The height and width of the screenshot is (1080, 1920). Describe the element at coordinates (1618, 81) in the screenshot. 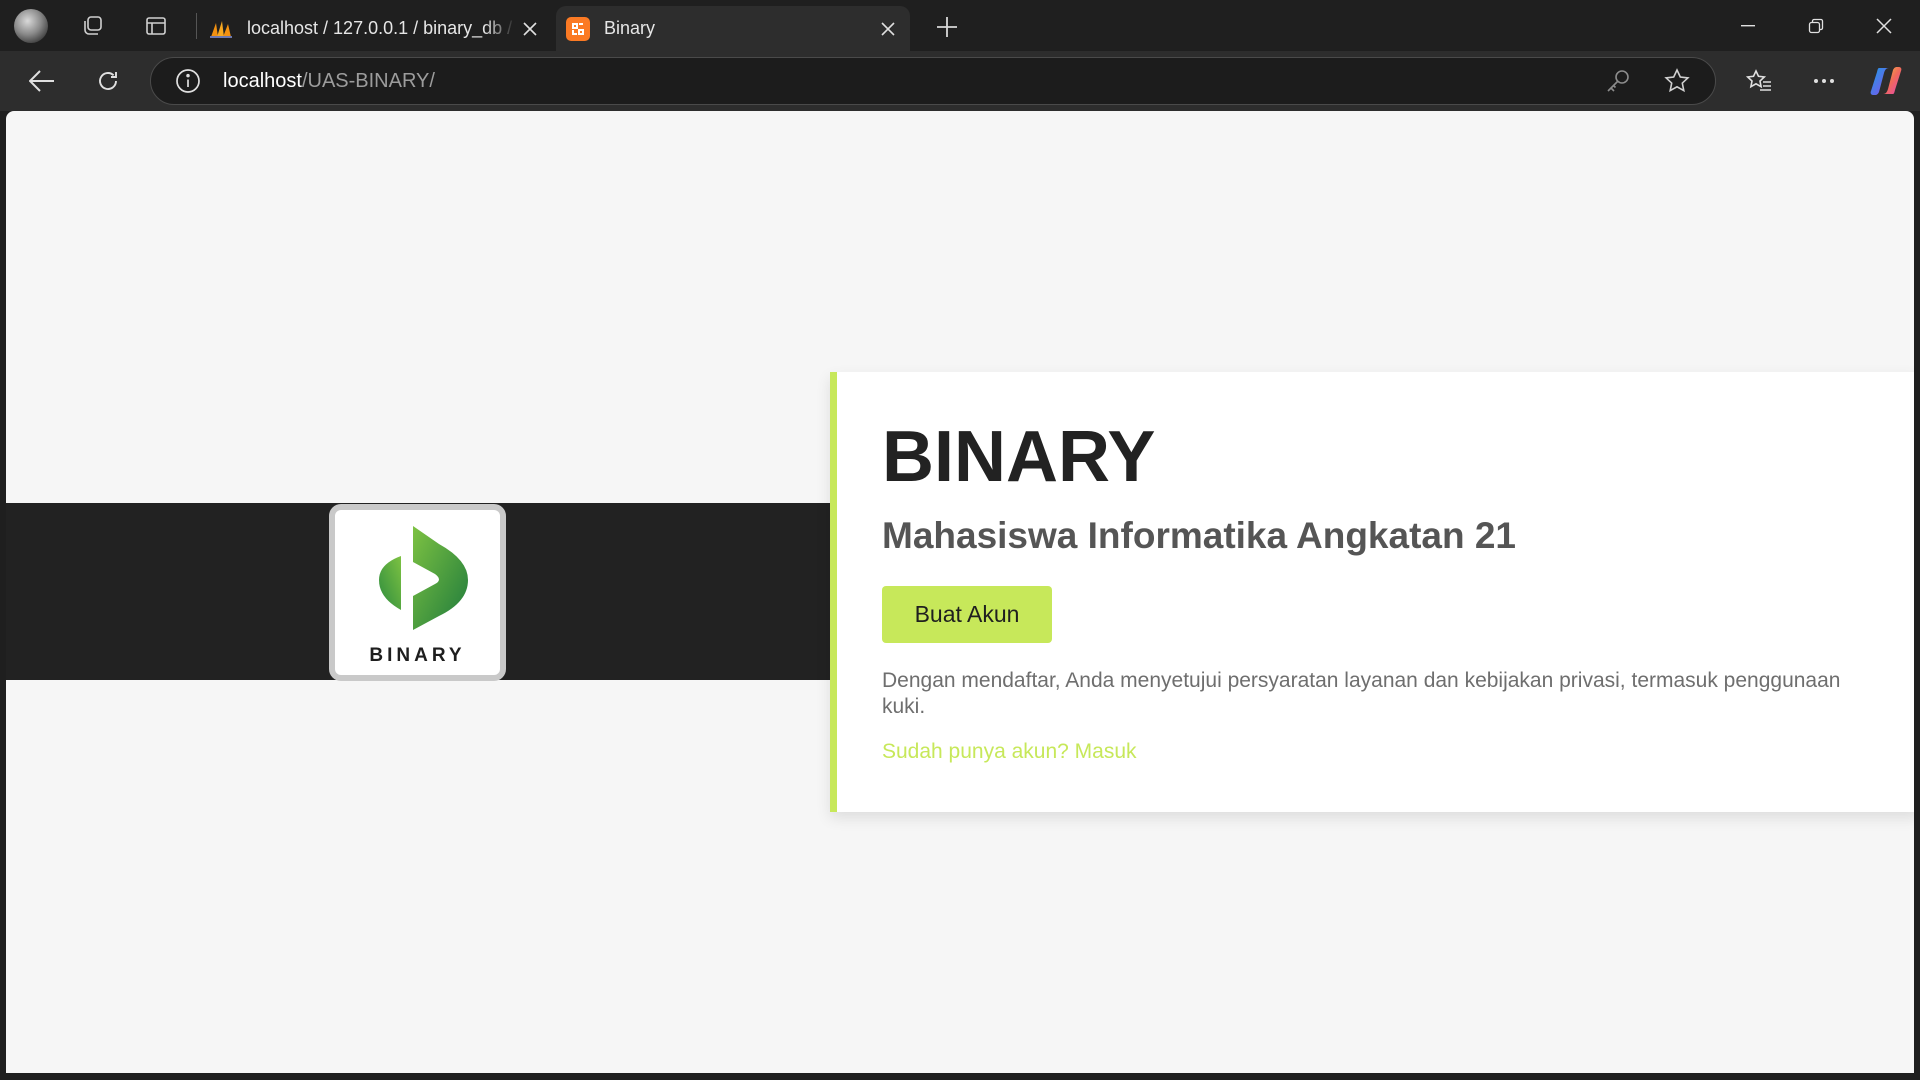

I see `password-key-icon` at that location.